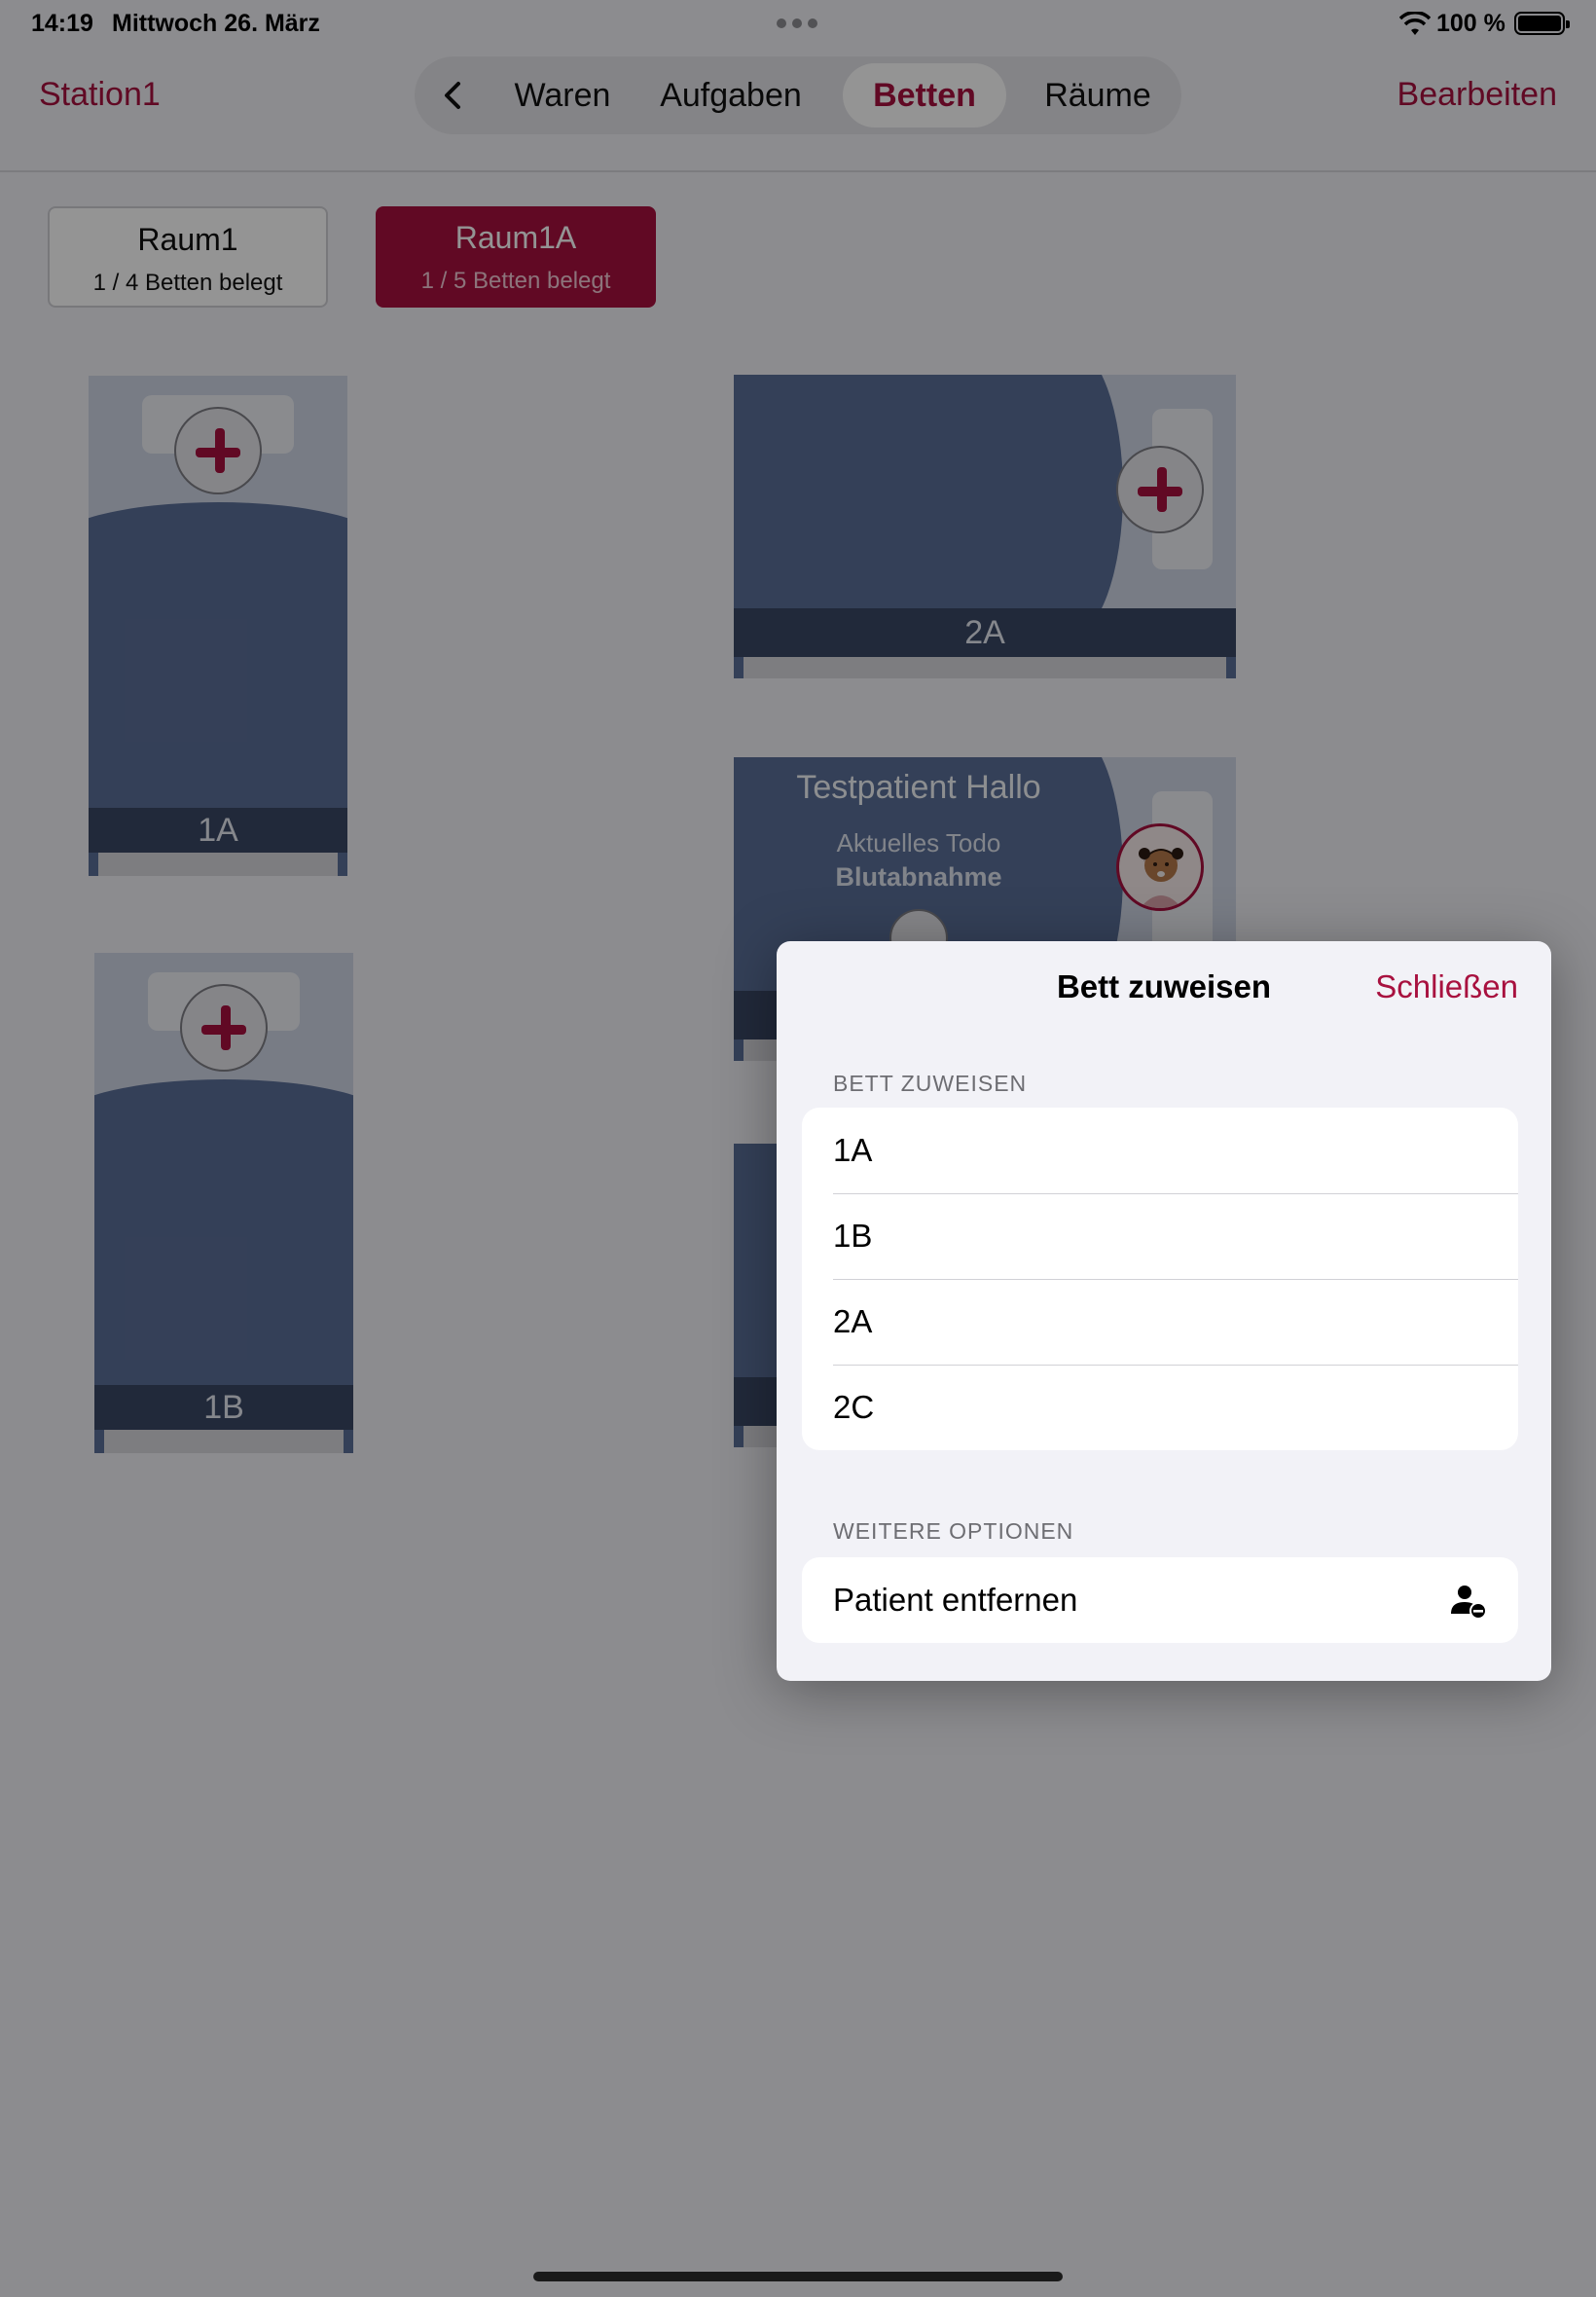 The width and height of the screenshot is (1596, 2297). What do you see at coordinates (953, 1531) in the screenshot?
I see `section-header-more: WEITERE OPTIONEN` at bounding box center [953, 1531].